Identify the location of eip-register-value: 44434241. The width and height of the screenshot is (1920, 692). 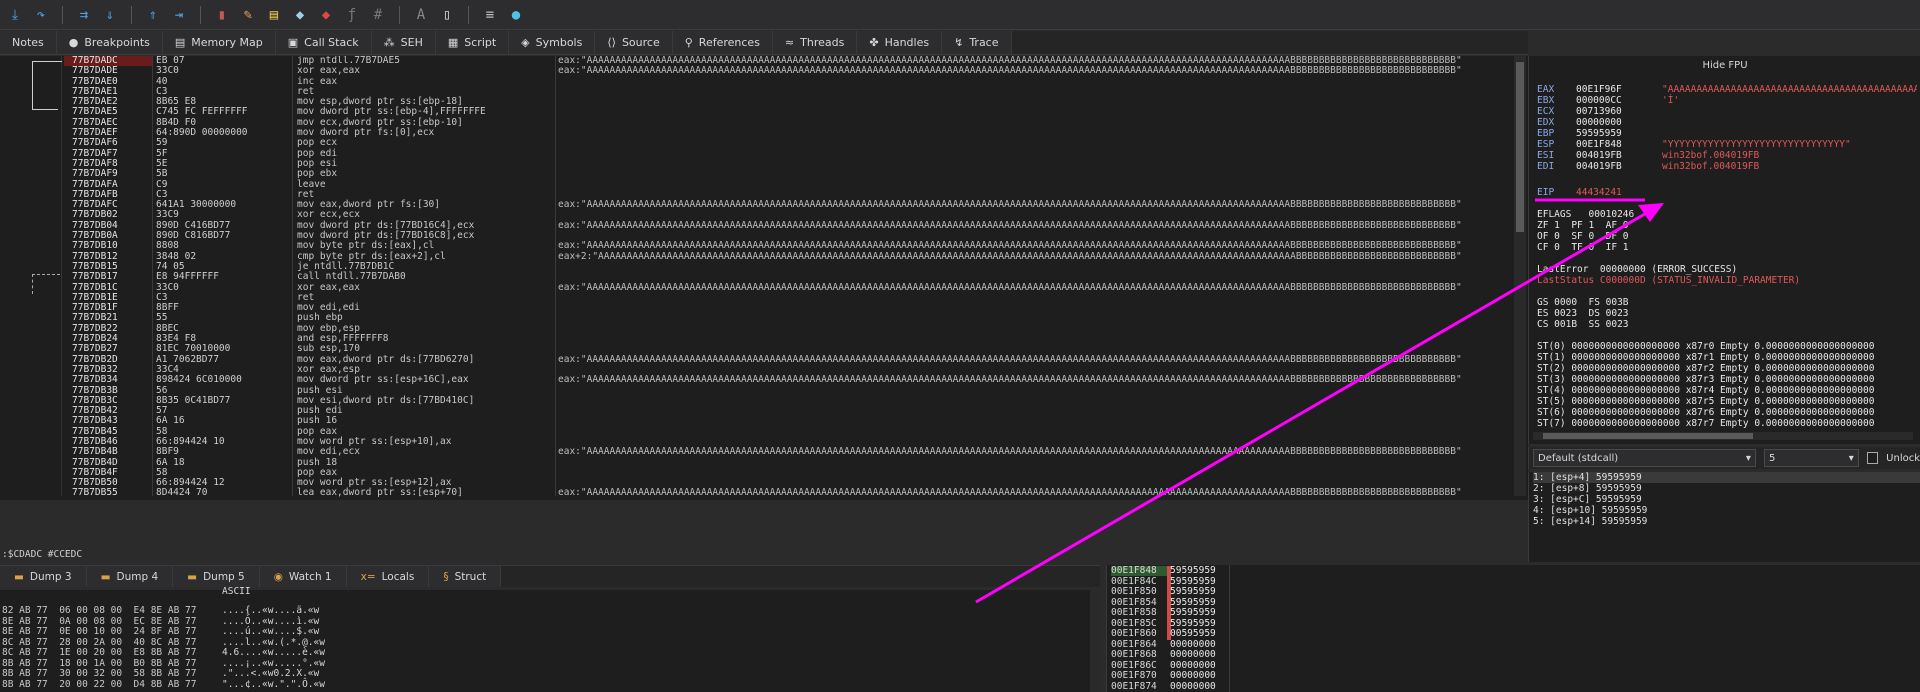
(1599, 192).